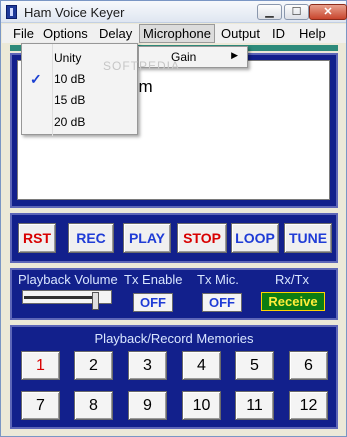  Describe the element at coordinates (201, 365) in the screenshot. I see `memory-button-4: 4` at that location.